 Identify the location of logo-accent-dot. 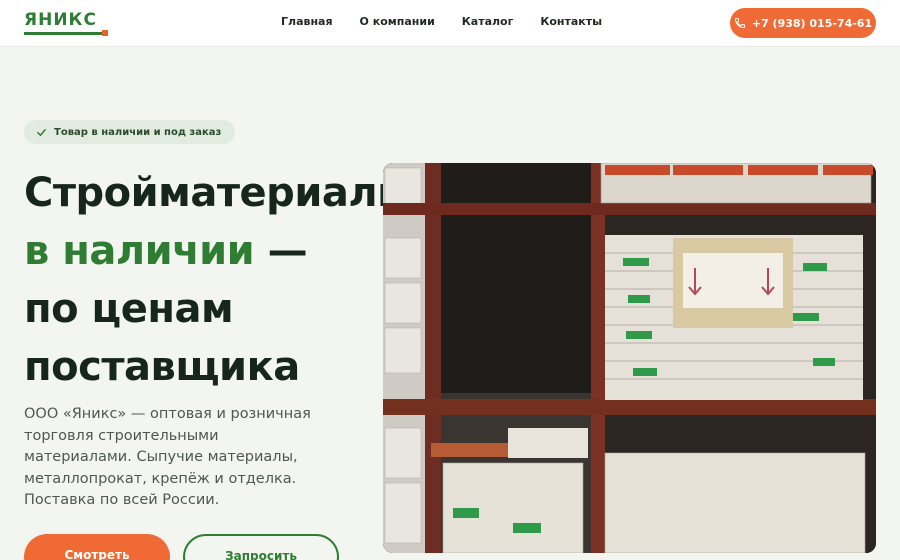
(105, 33).